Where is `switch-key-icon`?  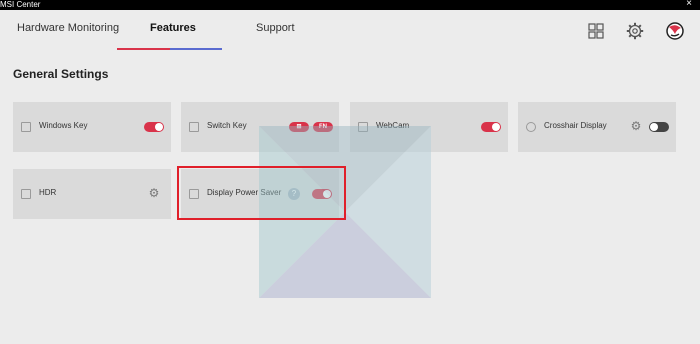
switch-key-icon is located at coordinates (194, 127).